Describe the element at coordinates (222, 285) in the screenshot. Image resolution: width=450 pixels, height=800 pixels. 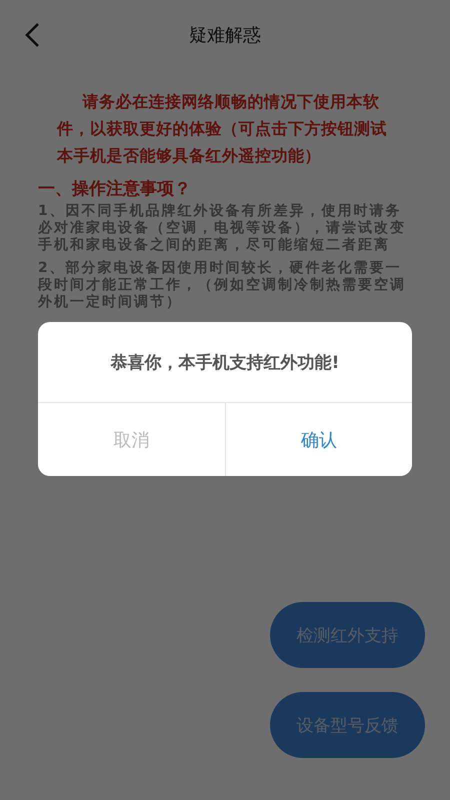
I see `instruction-text: 2、部分家电设备因使用时间较长，硬件老化需要一段时间才能正常工作，（例如空调制冷制热需要空调外机一定时间调节）` at that location.